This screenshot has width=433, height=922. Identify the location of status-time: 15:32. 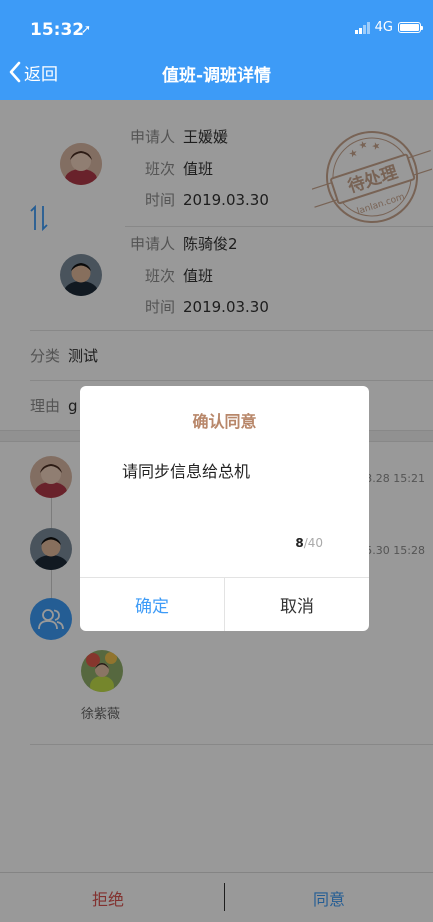
(57, 30).